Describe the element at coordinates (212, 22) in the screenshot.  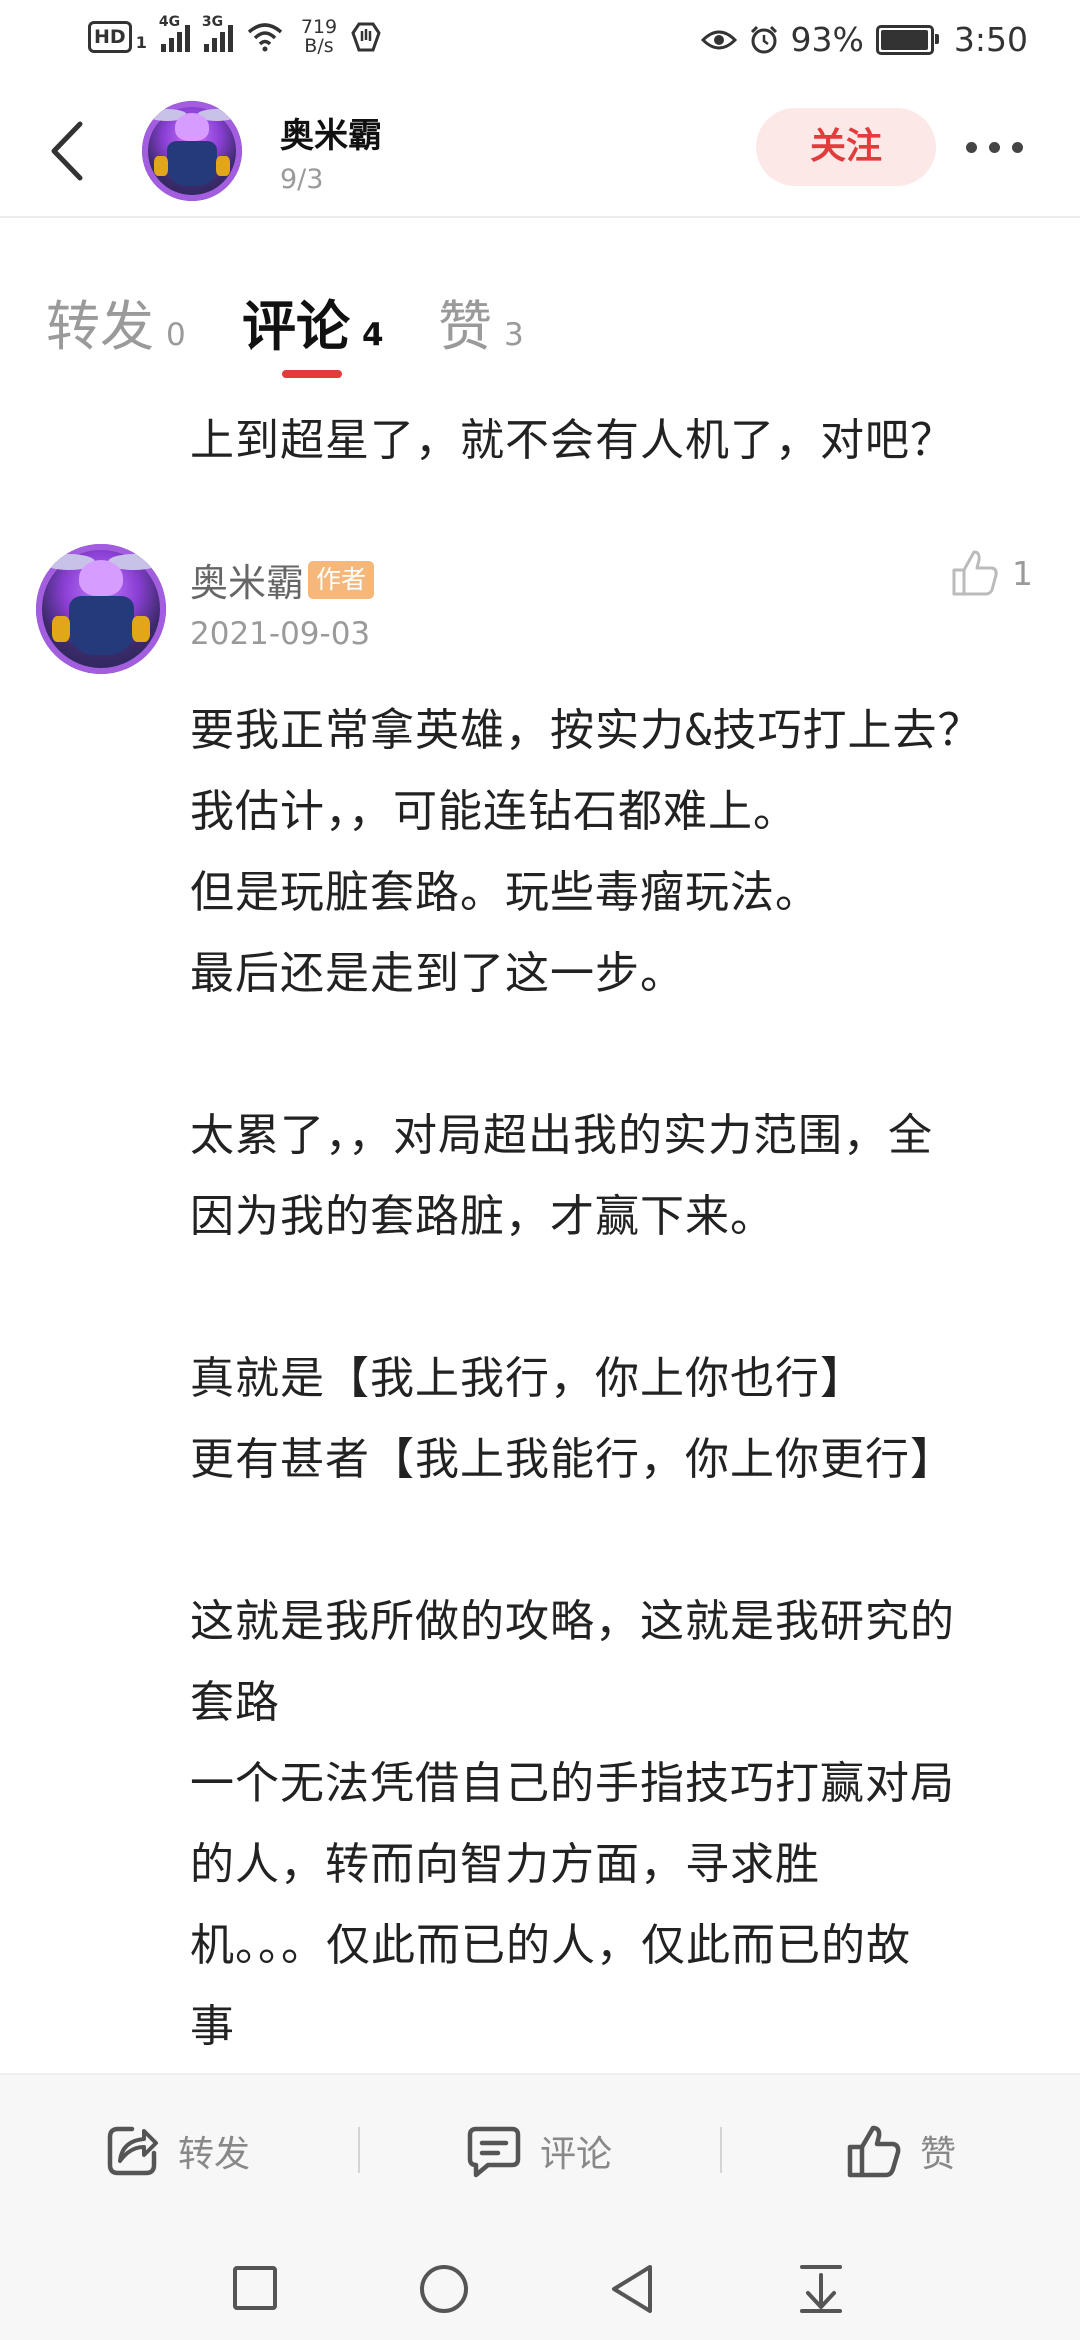
I see `signal-label-2: 3G` at that location.